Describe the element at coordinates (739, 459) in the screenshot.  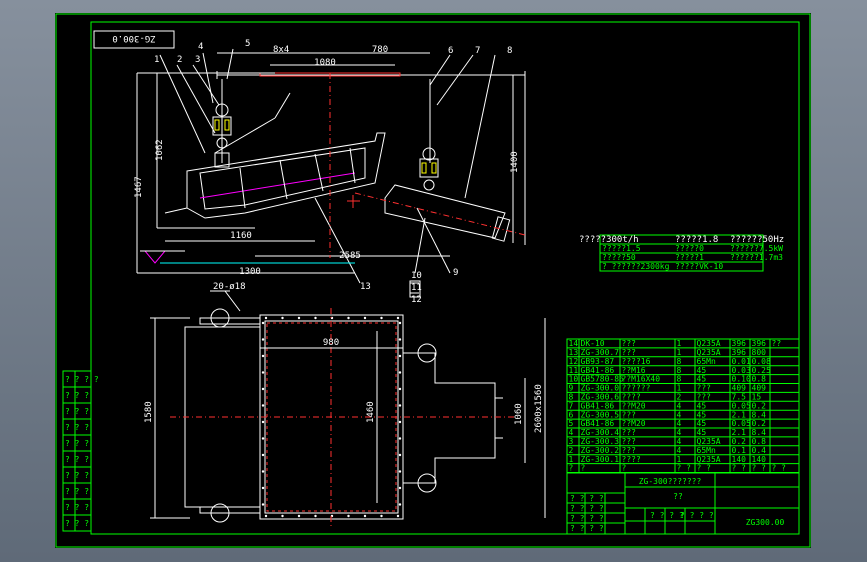
I see `parts-cell: 140` at that location.